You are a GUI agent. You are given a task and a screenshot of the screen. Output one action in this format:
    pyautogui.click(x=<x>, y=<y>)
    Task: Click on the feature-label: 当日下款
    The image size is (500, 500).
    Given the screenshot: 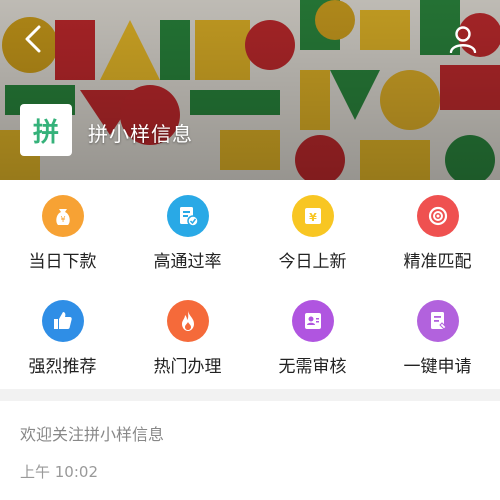 What is the action you would take?
    pyautogui.click(x=62, y=262)
    